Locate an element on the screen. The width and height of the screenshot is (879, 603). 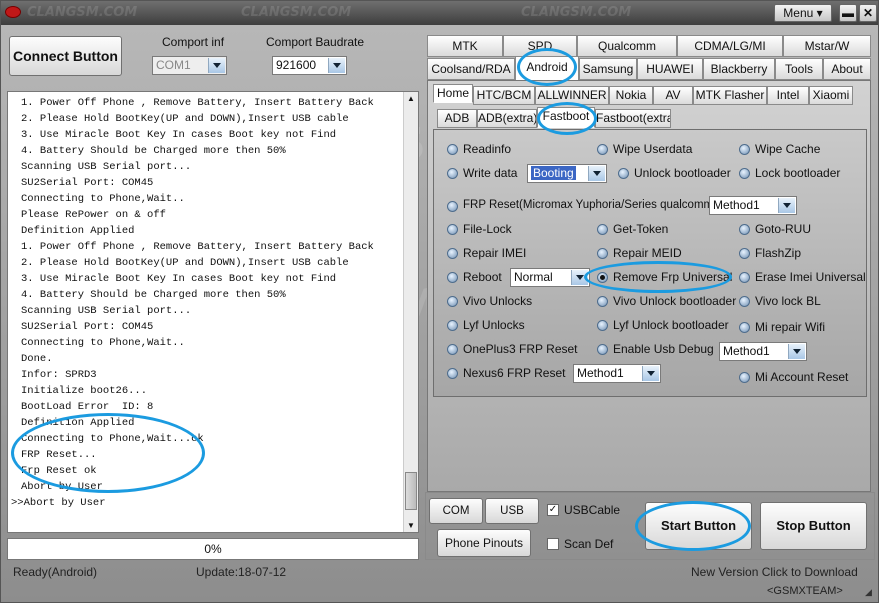
comport-select: COM1 is located at coordinates (189, 65).